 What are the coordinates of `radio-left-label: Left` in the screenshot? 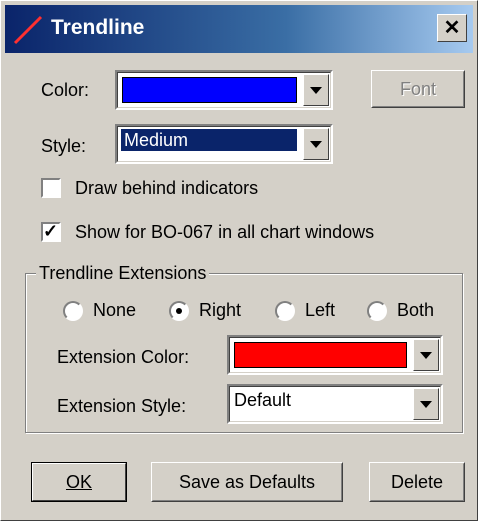 It's located at (320, 310).